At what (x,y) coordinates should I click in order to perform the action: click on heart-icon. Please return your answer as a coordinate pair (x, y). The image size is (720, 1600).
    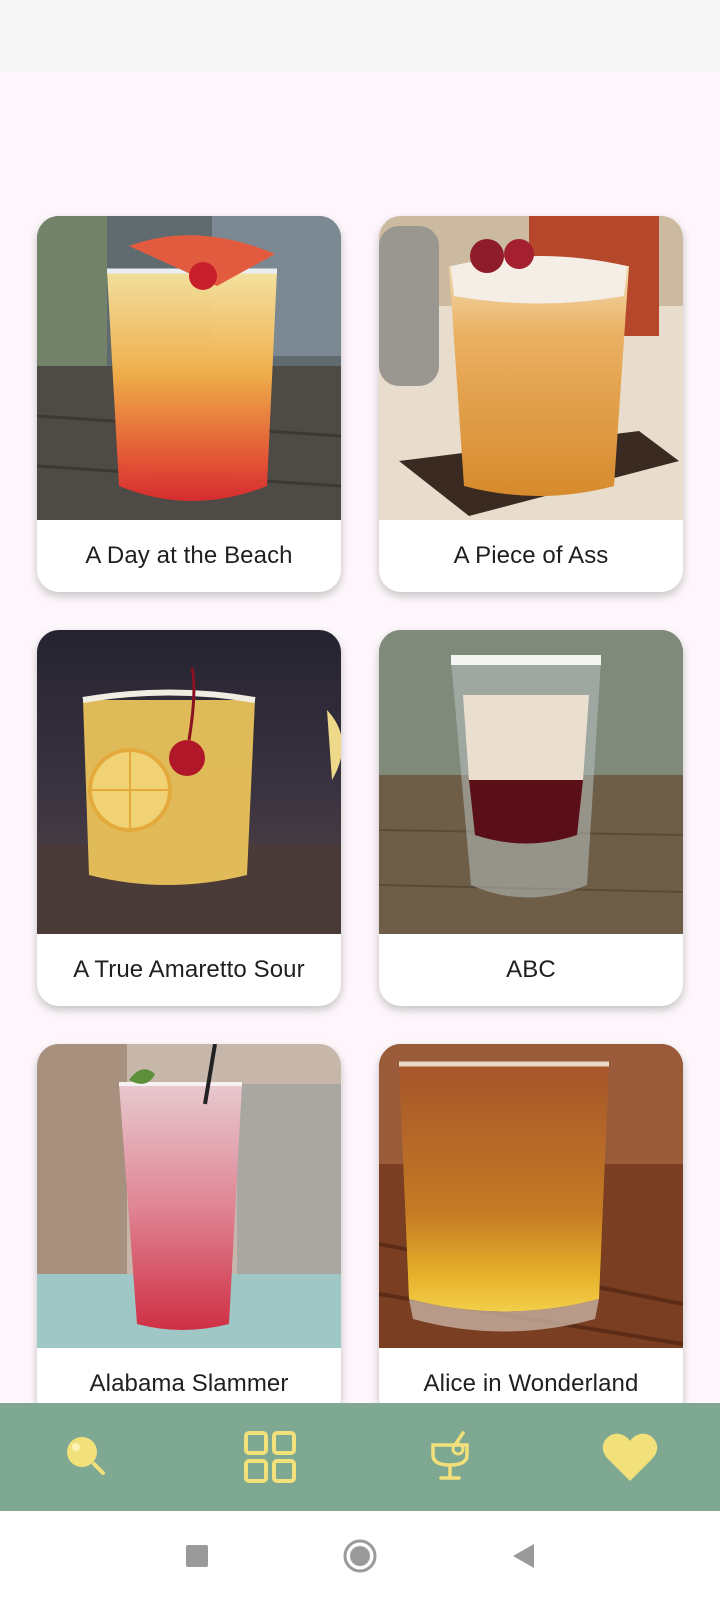
    Looking at the image, I should click on (630, 1457).